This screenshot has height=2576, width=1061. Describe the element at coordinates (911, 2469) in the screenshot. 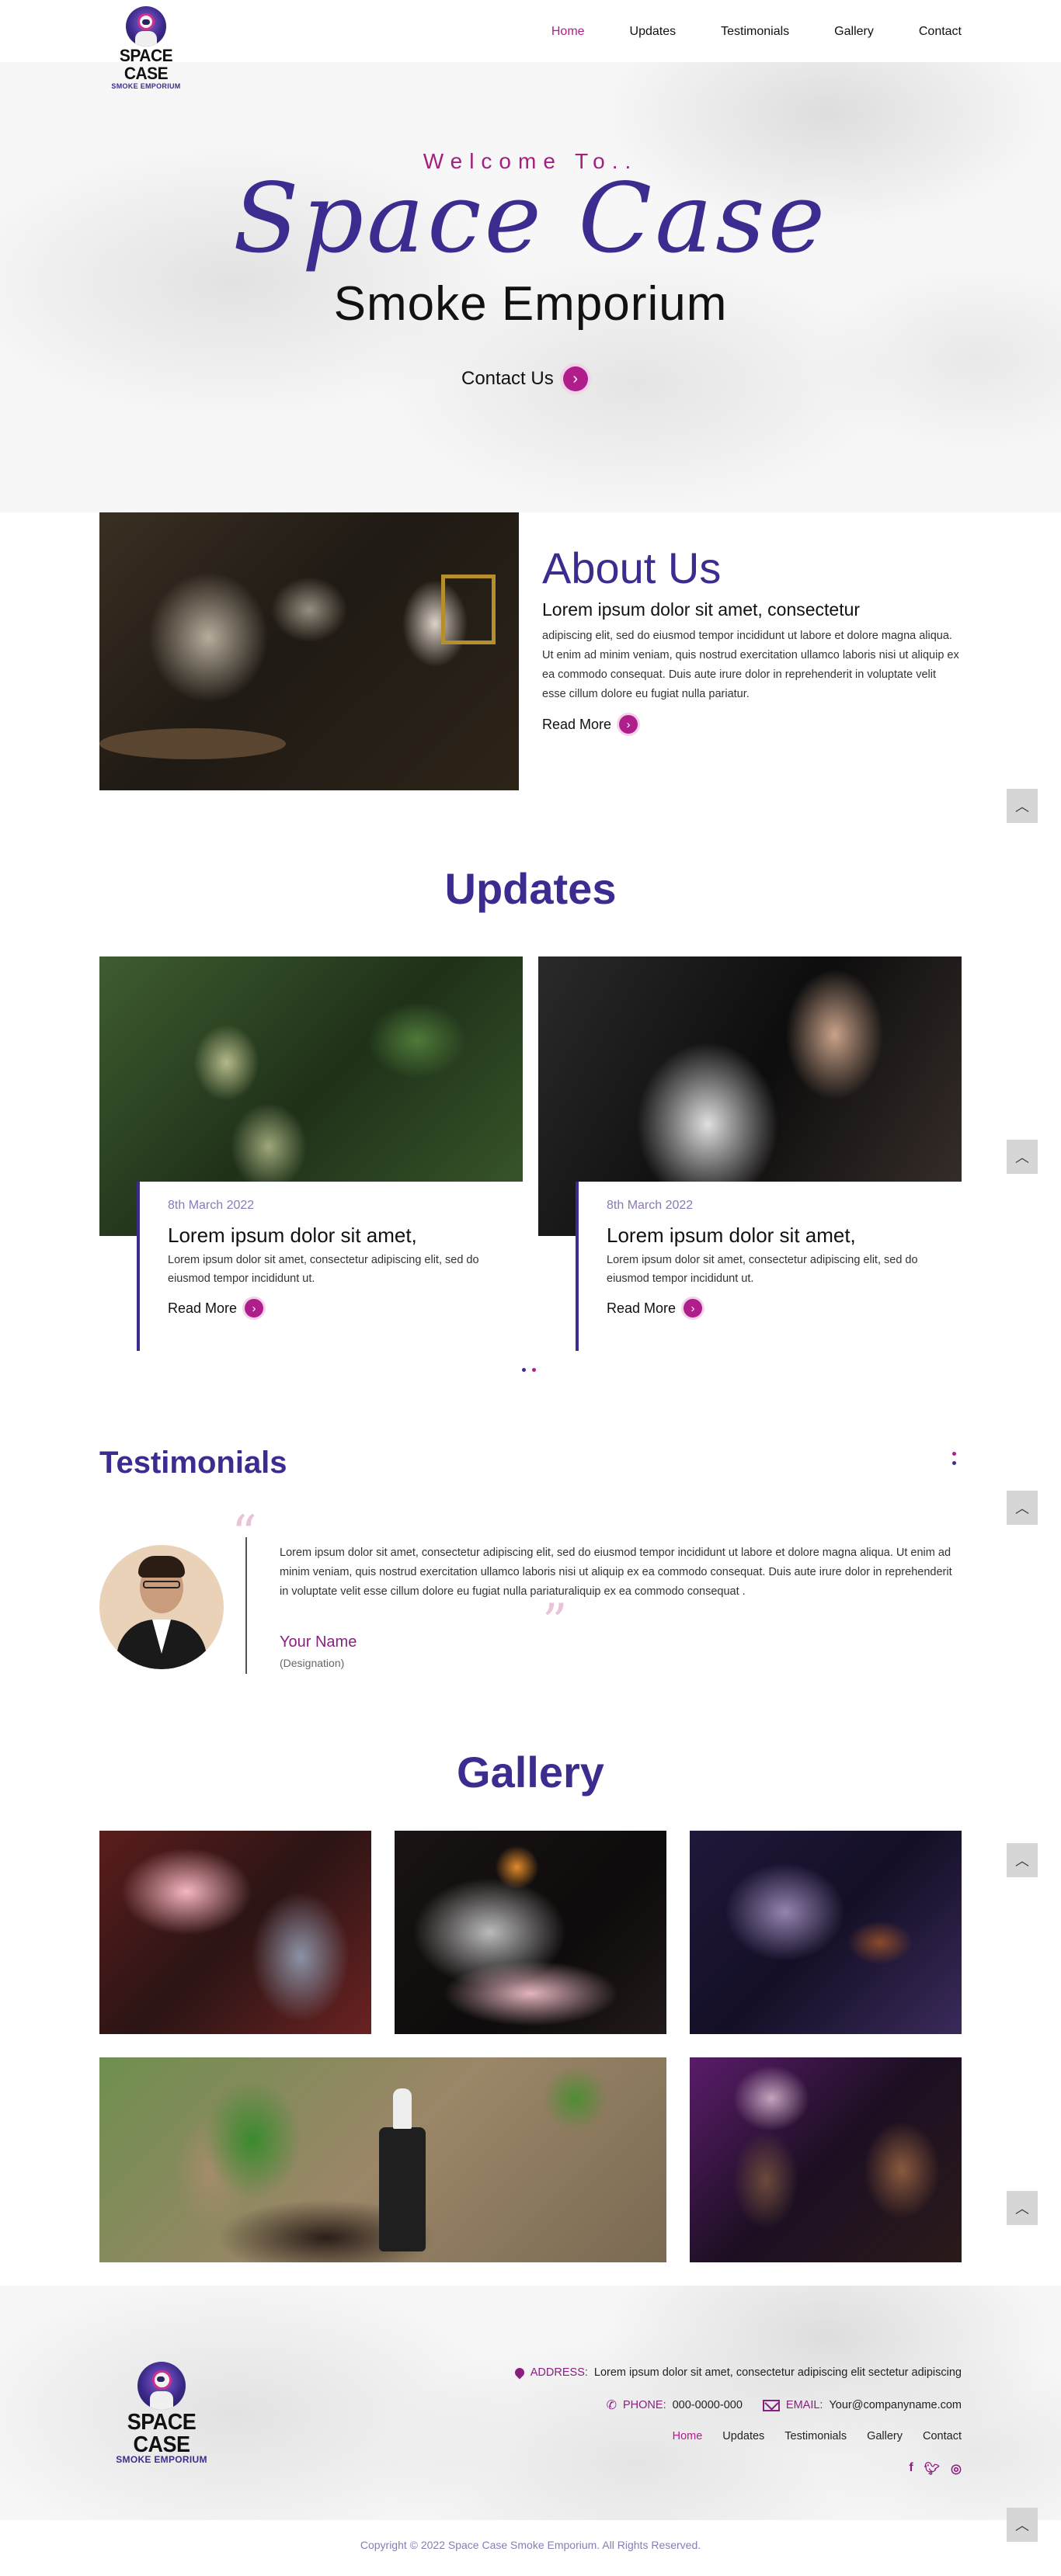

I see `facebook-icon: f` at that location.